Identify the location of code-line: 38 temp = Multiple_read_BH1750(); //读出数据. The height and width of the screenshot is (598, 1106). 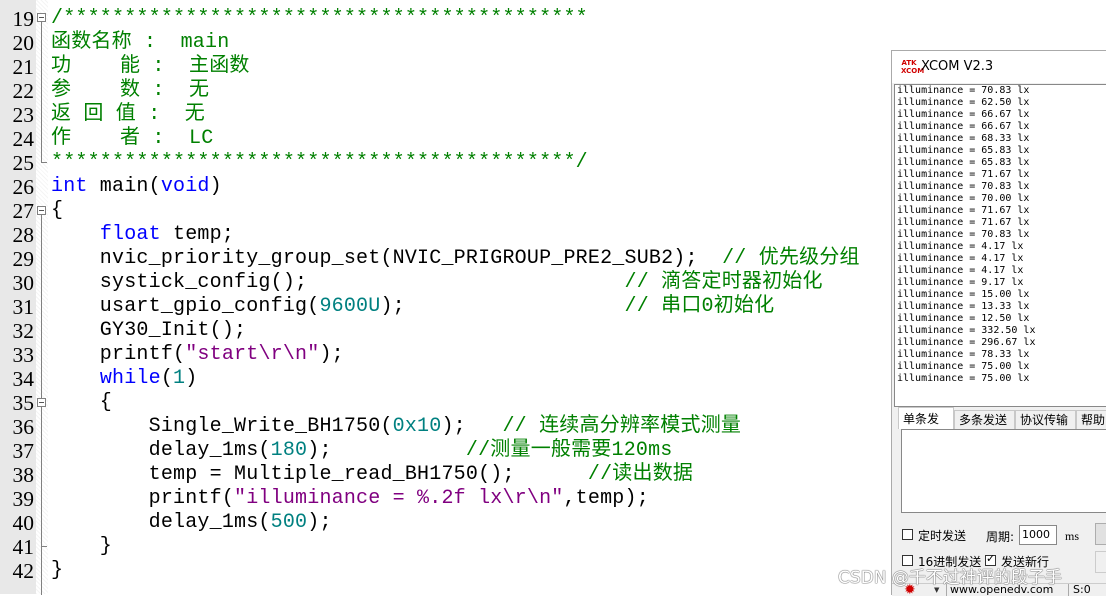
(450, 475).